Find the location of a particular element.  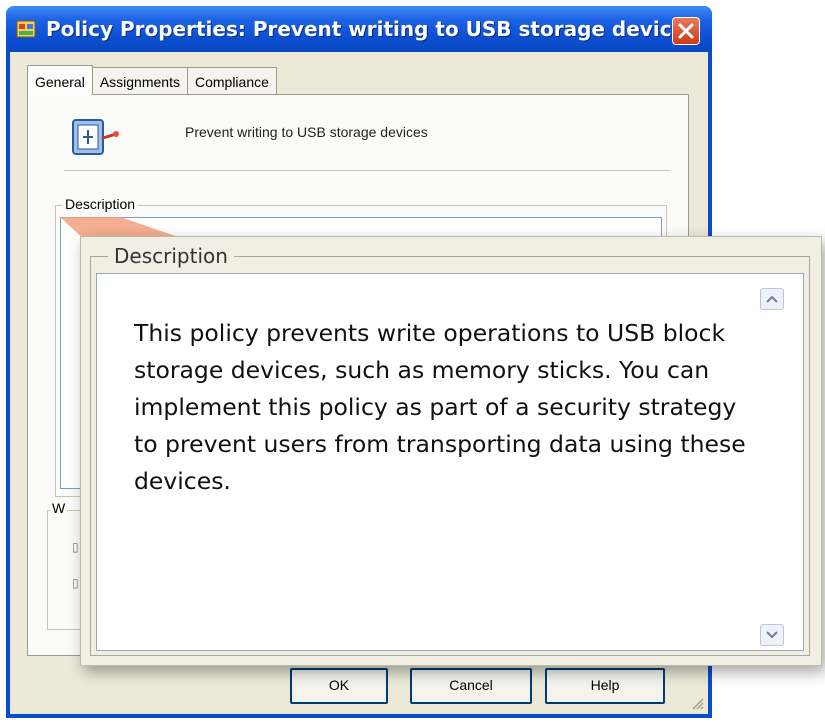

tab-general: General is located at coordinates (60, 80).